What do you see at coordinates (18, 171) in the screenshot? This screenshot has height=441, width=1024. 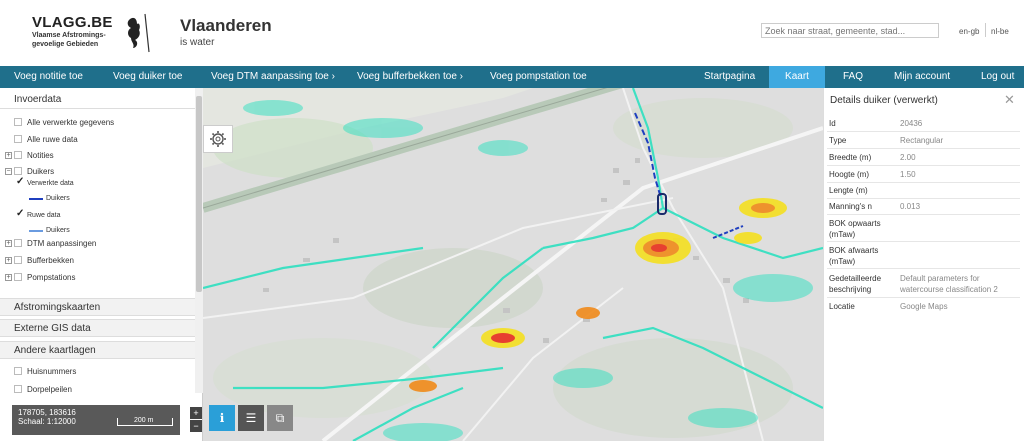 I see `checkbox-duikers` at bounding box center [18, 171].